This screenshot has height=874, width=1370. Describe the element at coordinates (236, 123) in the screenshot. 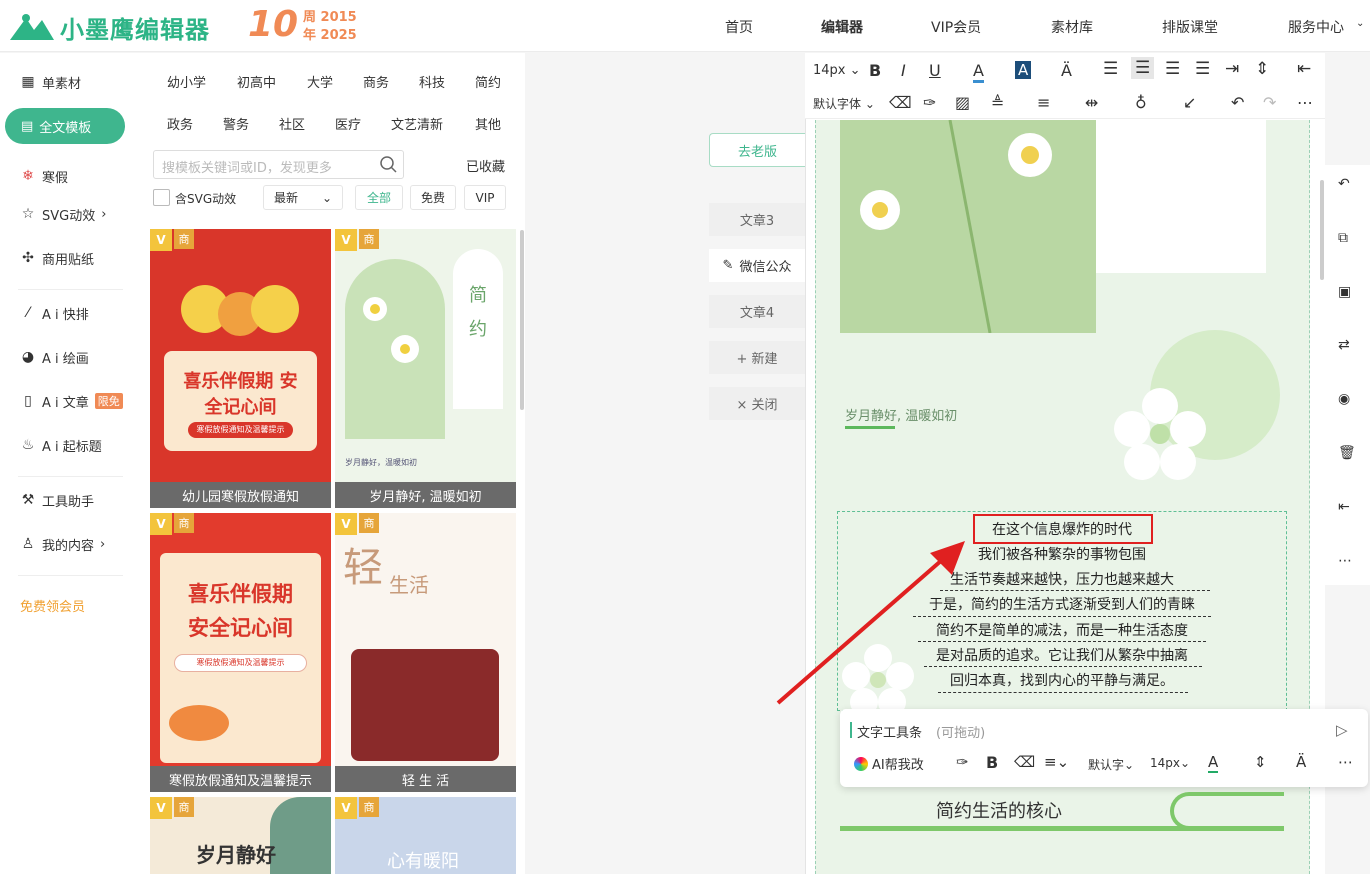

I see `category-police: 警务` at that location.